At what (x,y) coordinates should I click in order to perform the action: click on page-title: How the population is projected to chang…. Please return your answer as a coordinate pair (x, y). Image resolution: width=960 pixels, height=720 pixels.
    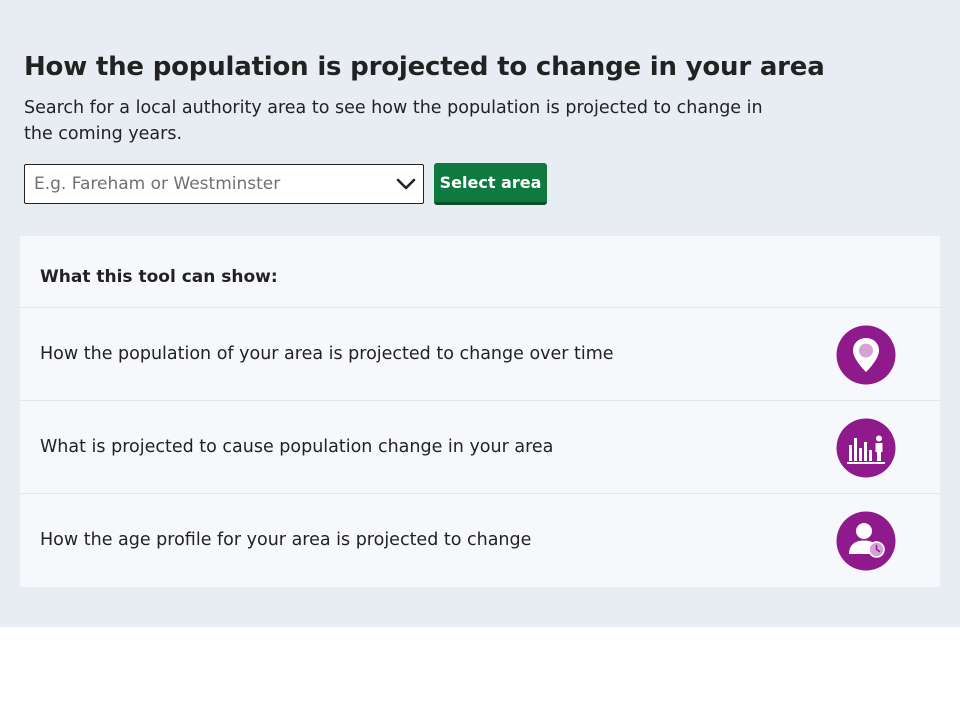
    Looking at the image, I should click on (424, 67).